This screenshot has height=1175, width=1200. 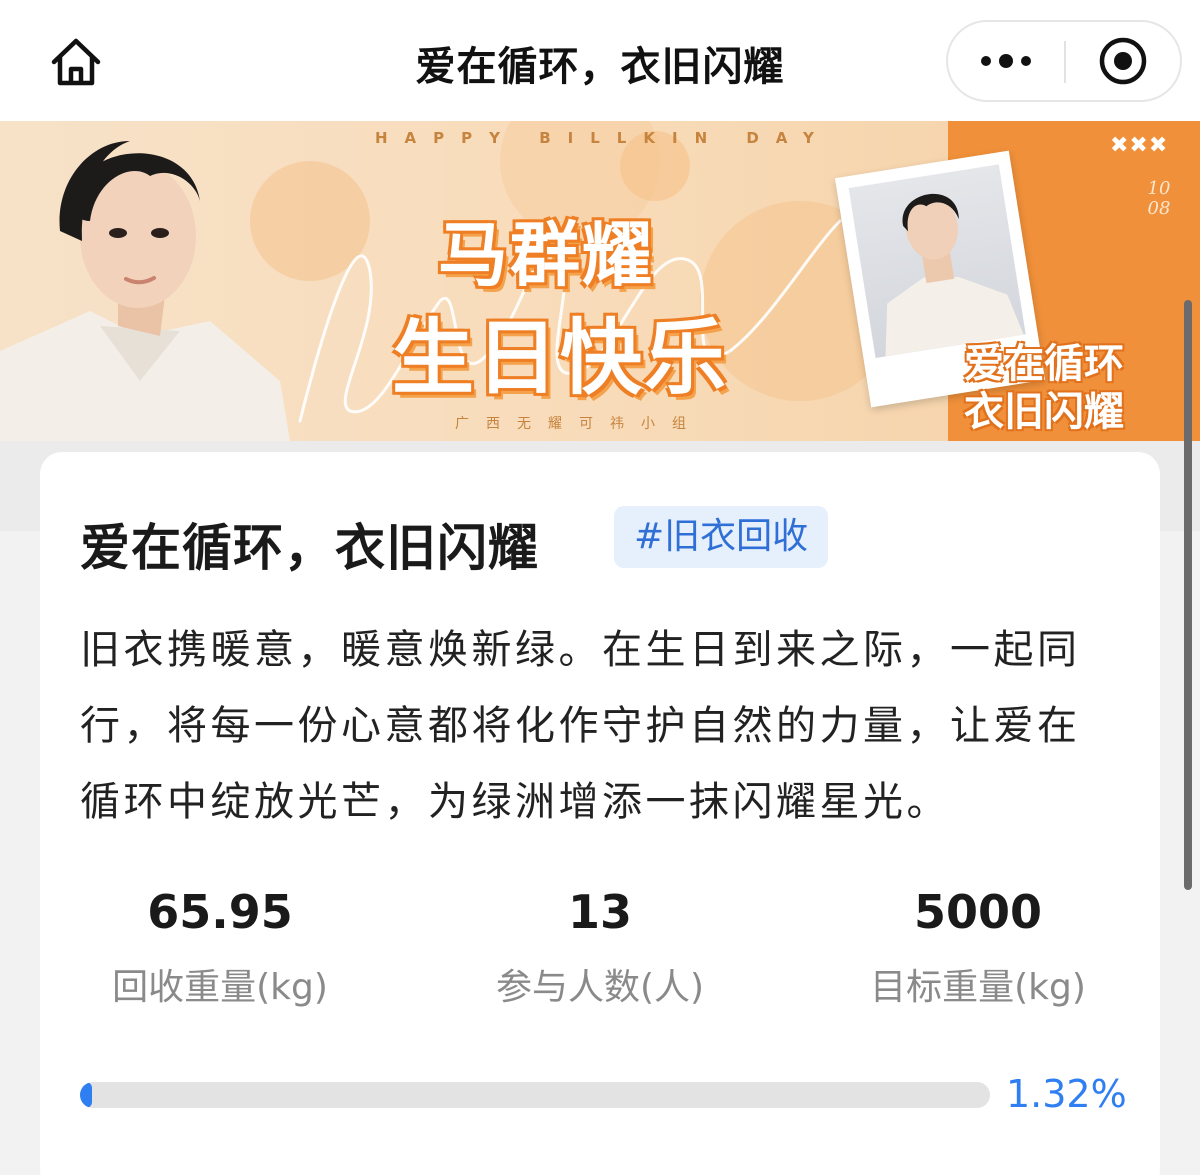 I want to click on home-icon, so click(x=76, y=62).